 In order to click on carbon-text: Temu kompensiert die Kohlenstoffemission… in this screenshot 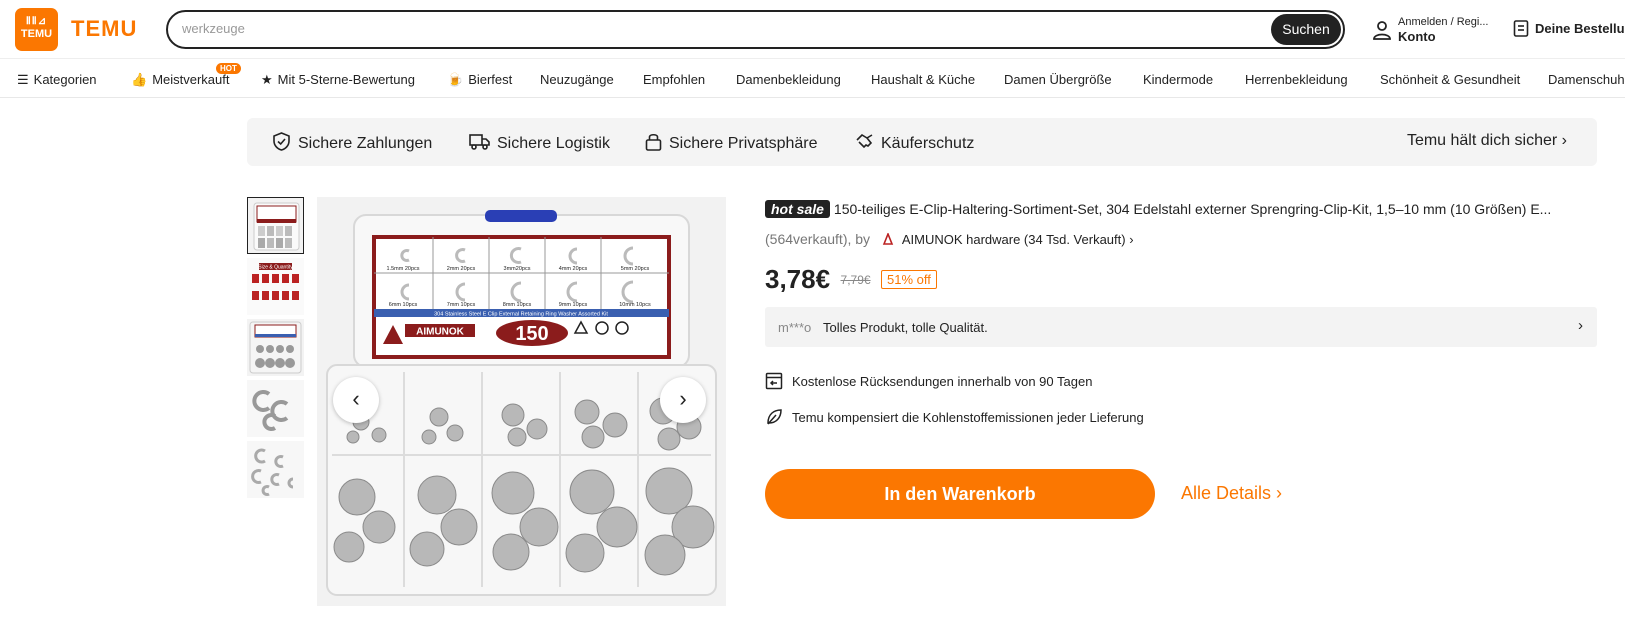, I will do `click(968, 417)`.